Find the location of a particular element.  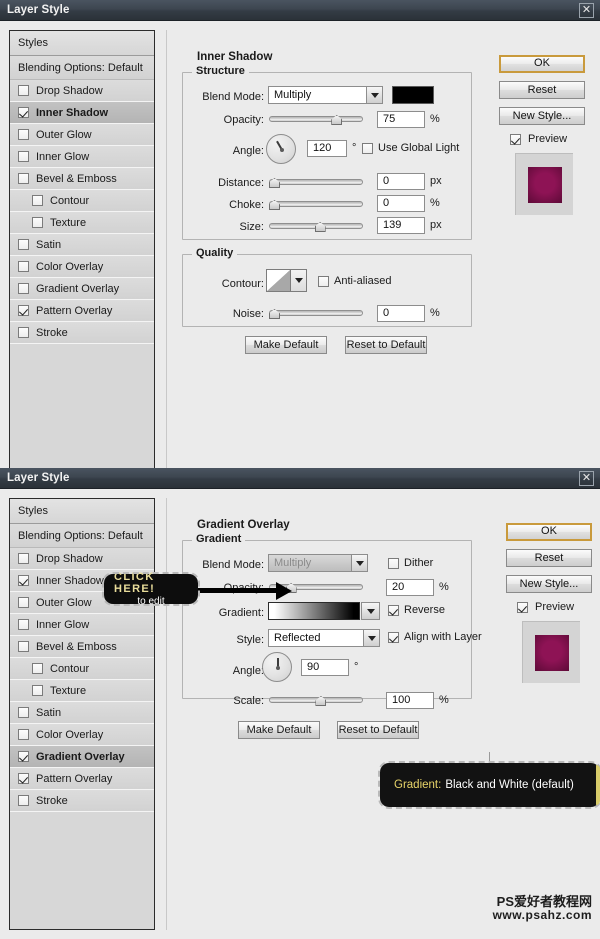

checkbox-use-global-light is located at coordinates (367, 148).